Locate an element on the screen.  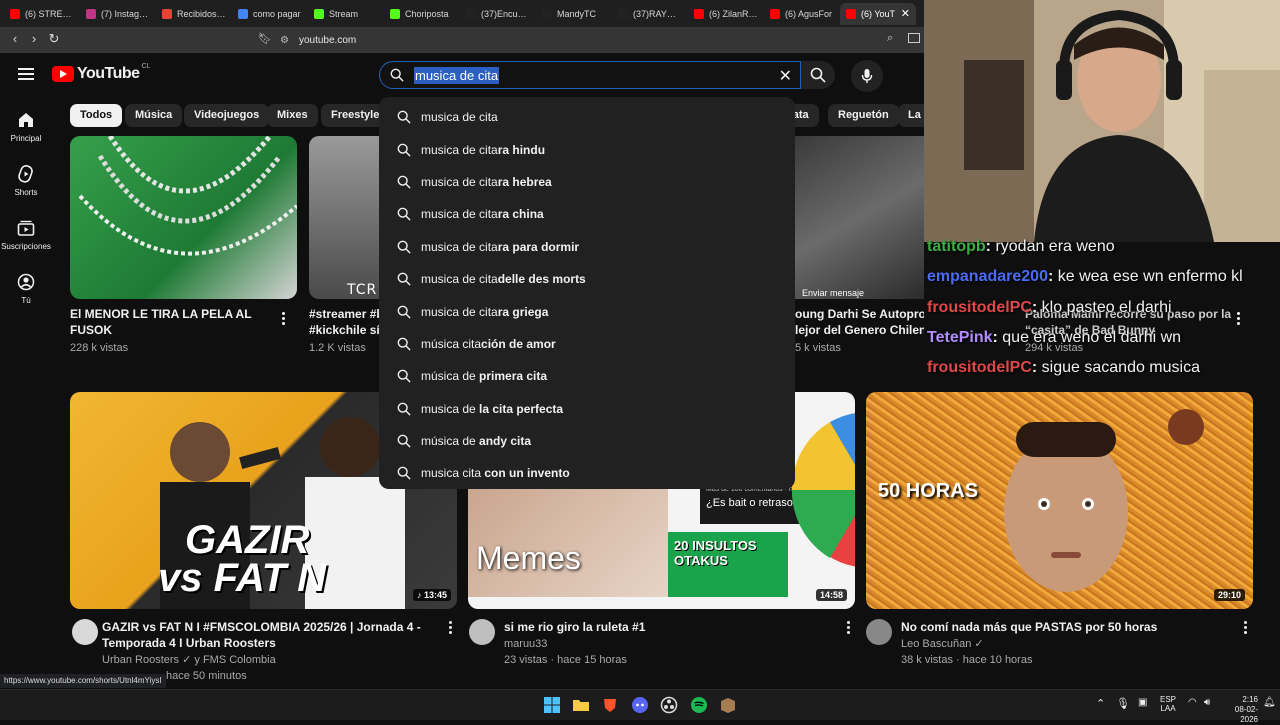
search-suggestion: musica de cita ra para dormir is located at coordinates (587, 247).